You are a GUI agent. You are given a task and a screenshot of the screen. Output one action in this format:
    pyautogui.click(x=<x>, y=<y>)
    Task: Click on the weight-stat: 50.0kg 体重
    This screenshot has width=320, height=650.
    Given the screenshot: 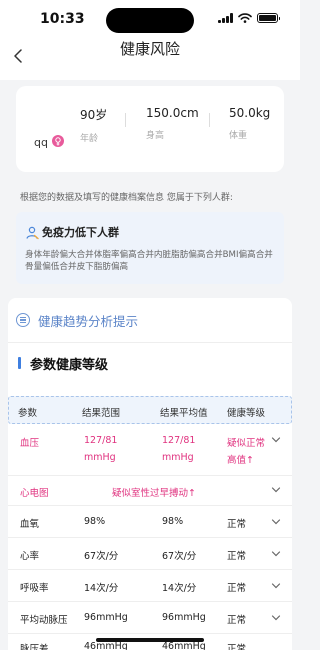 What is the action you would take?
    pyautogui.click(x=249, y=123)
    